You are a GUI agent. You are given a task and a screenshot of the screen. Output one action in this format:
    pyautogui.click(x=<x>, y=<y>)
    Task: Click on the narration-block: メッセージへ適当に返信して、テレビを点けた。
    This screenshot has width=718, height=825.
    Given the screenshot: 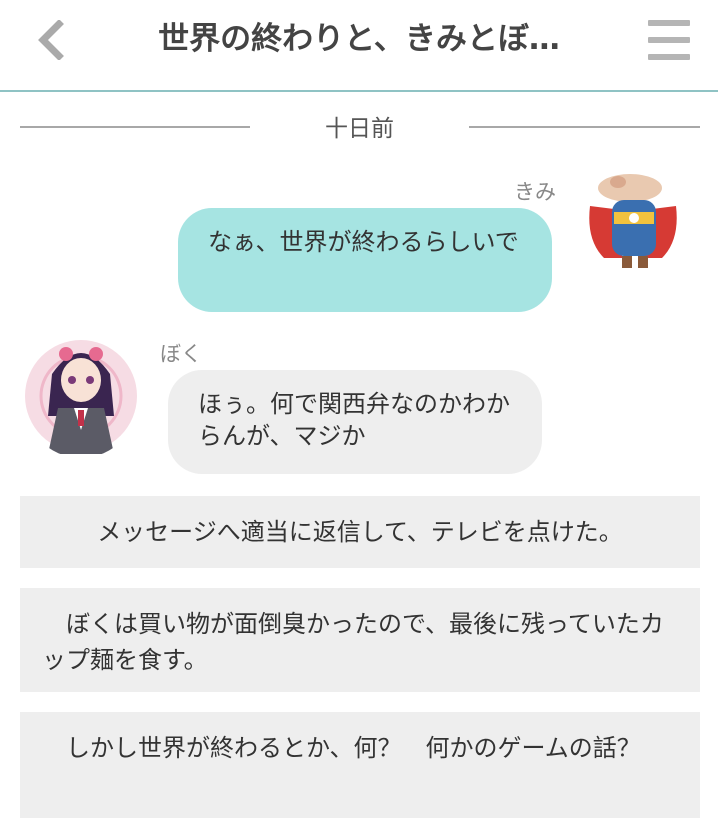 What is the action you would take?
    pyautogui.click(x=360, y=532)
    